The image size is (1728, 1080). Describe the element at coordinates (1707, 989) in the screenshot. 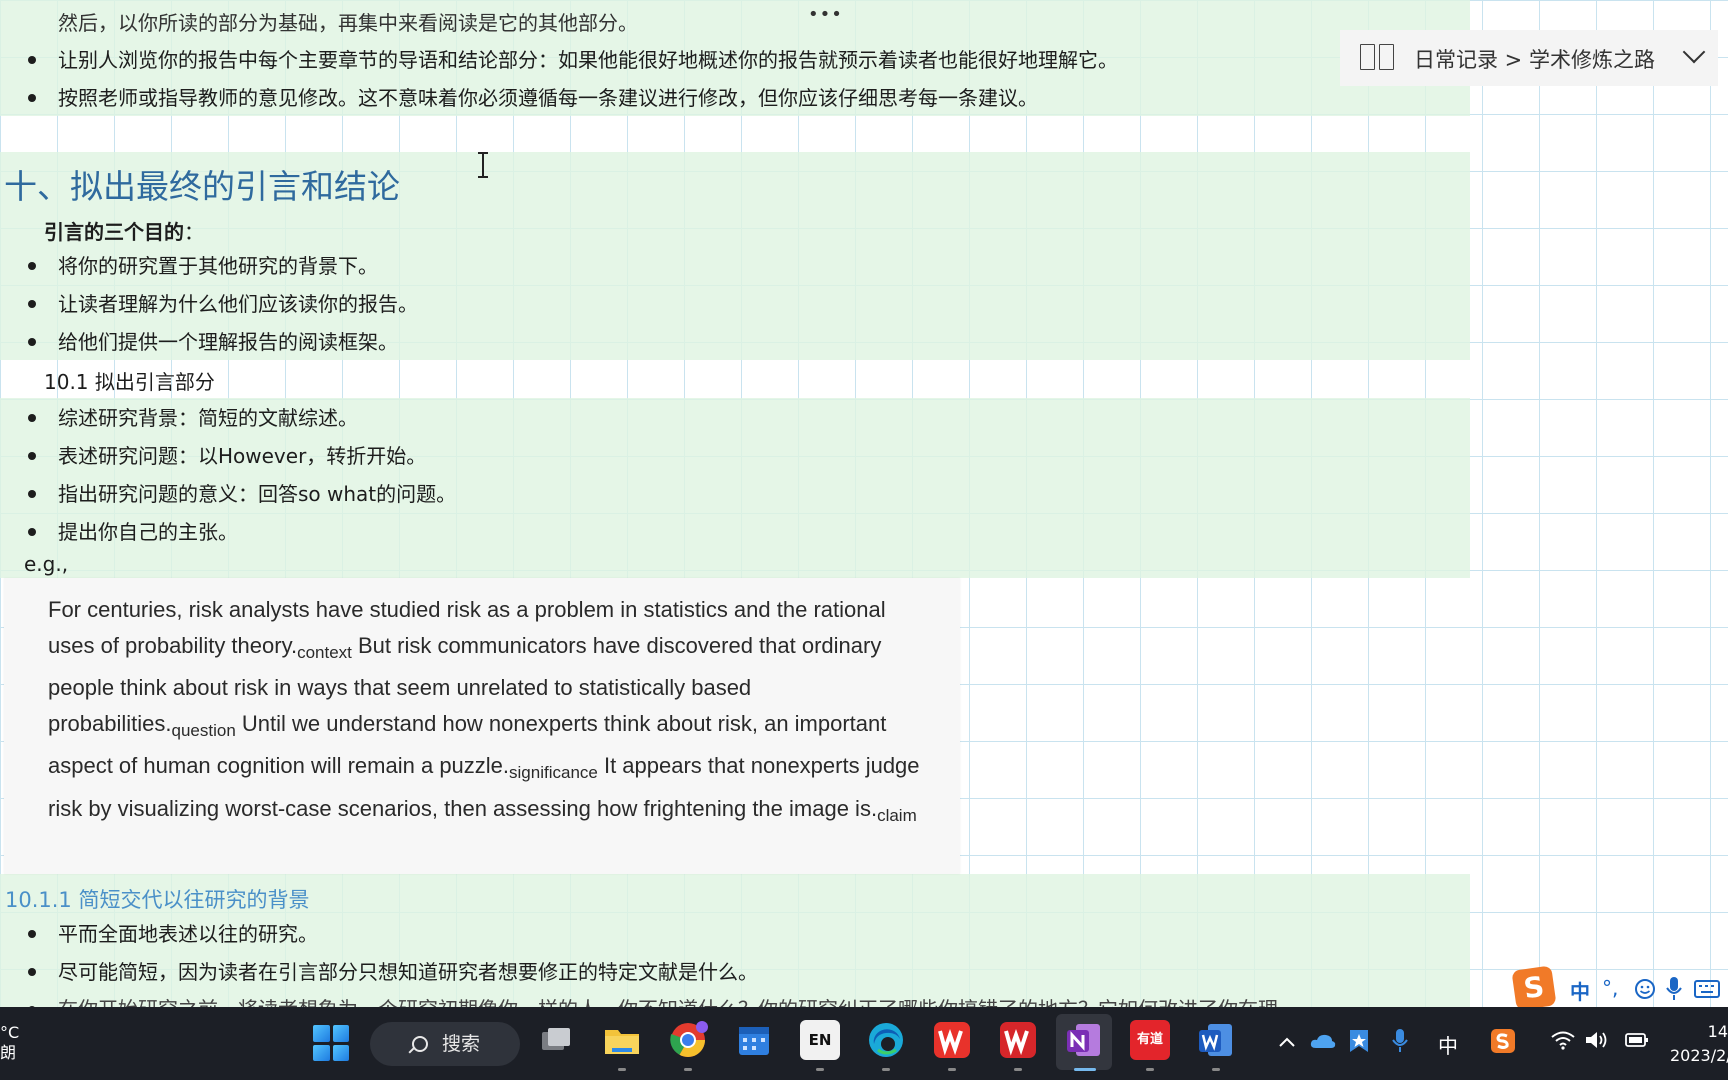

I see `keyboard-icon` at that location.